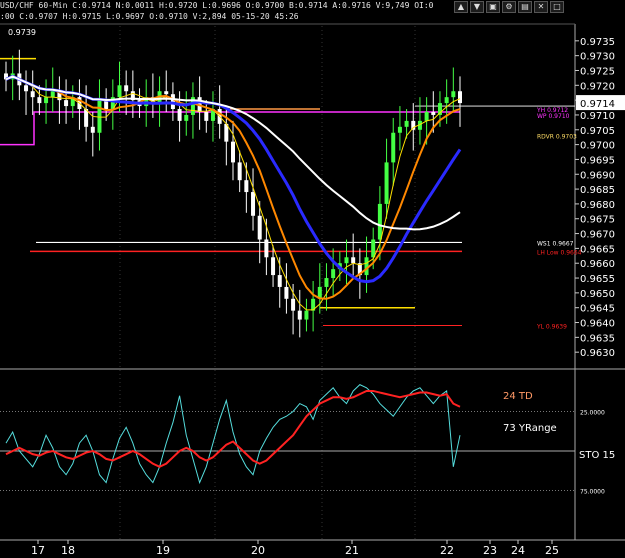 The image size is (625, 558). What do you see at coordinates (597, 190) in the screenshot?
I see `y-tick-label: 0.9685` at bounding box center [597, 190].